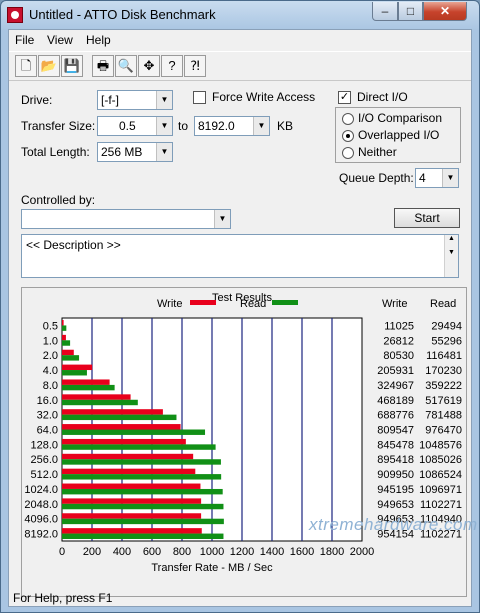 The width and height of the screenshot is (480, 613). Describe the element at coordinates (451, 256) in the screenshot. I see `description-scrollbar: ▲ ▼` at that location.